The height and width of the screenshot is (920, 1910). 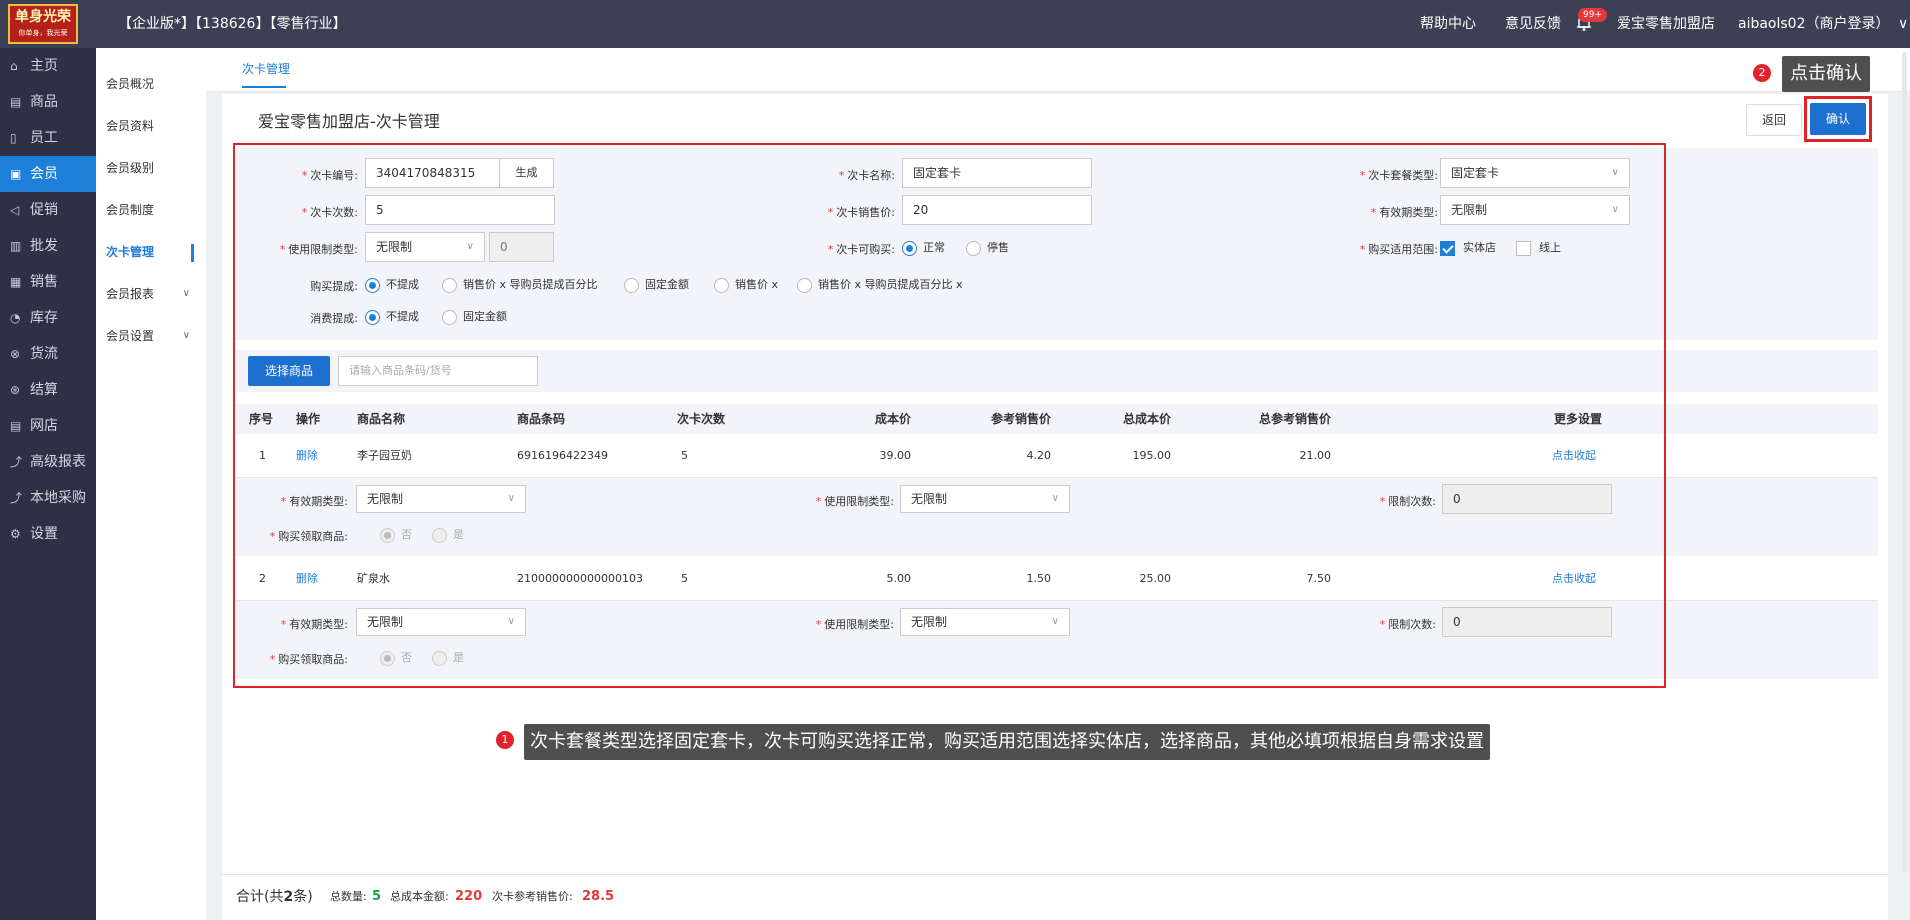 What do you see at coordinates (44, 354) in the screenshot?
I see `sidebar-item-label: 货流` at bounding box center [44, 354].